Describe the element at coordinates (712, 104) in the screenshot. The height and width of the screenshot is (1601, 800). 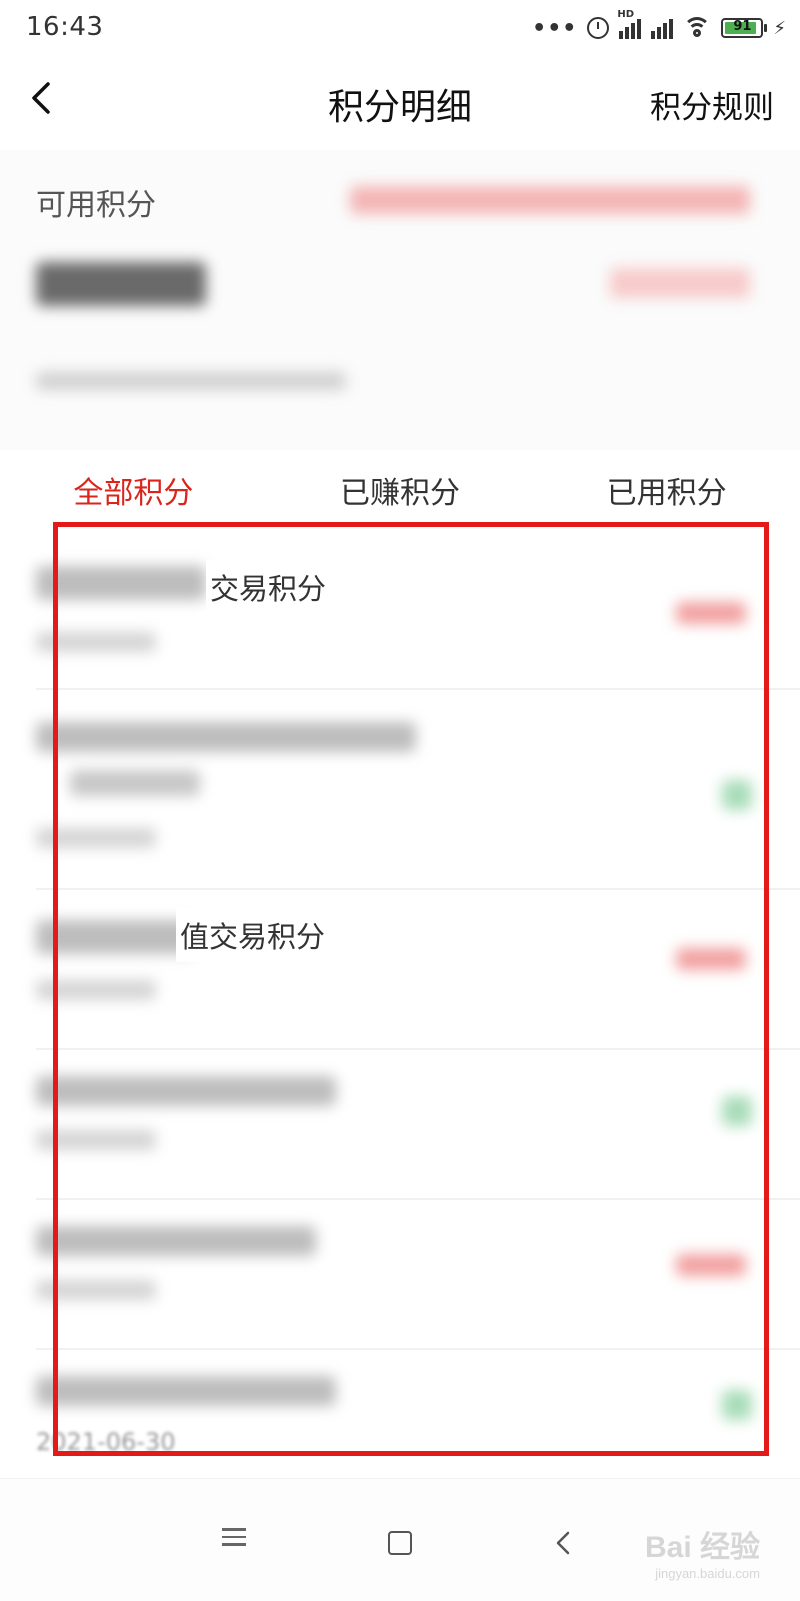
I see `points-rules-link: 积分规则` at that location.